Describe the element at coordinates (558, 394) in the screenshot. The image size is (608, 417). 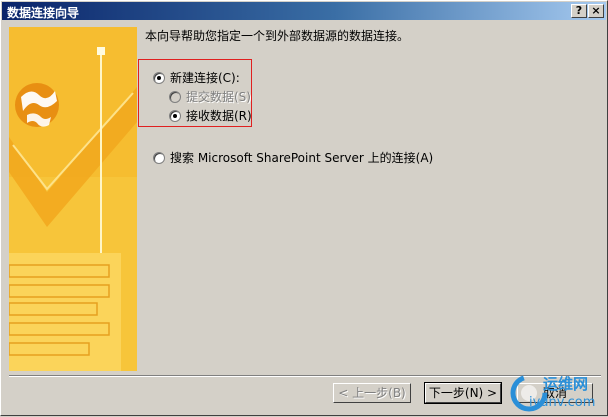
I see `watermark-logo: 运维网 iyunv.com` at that location.